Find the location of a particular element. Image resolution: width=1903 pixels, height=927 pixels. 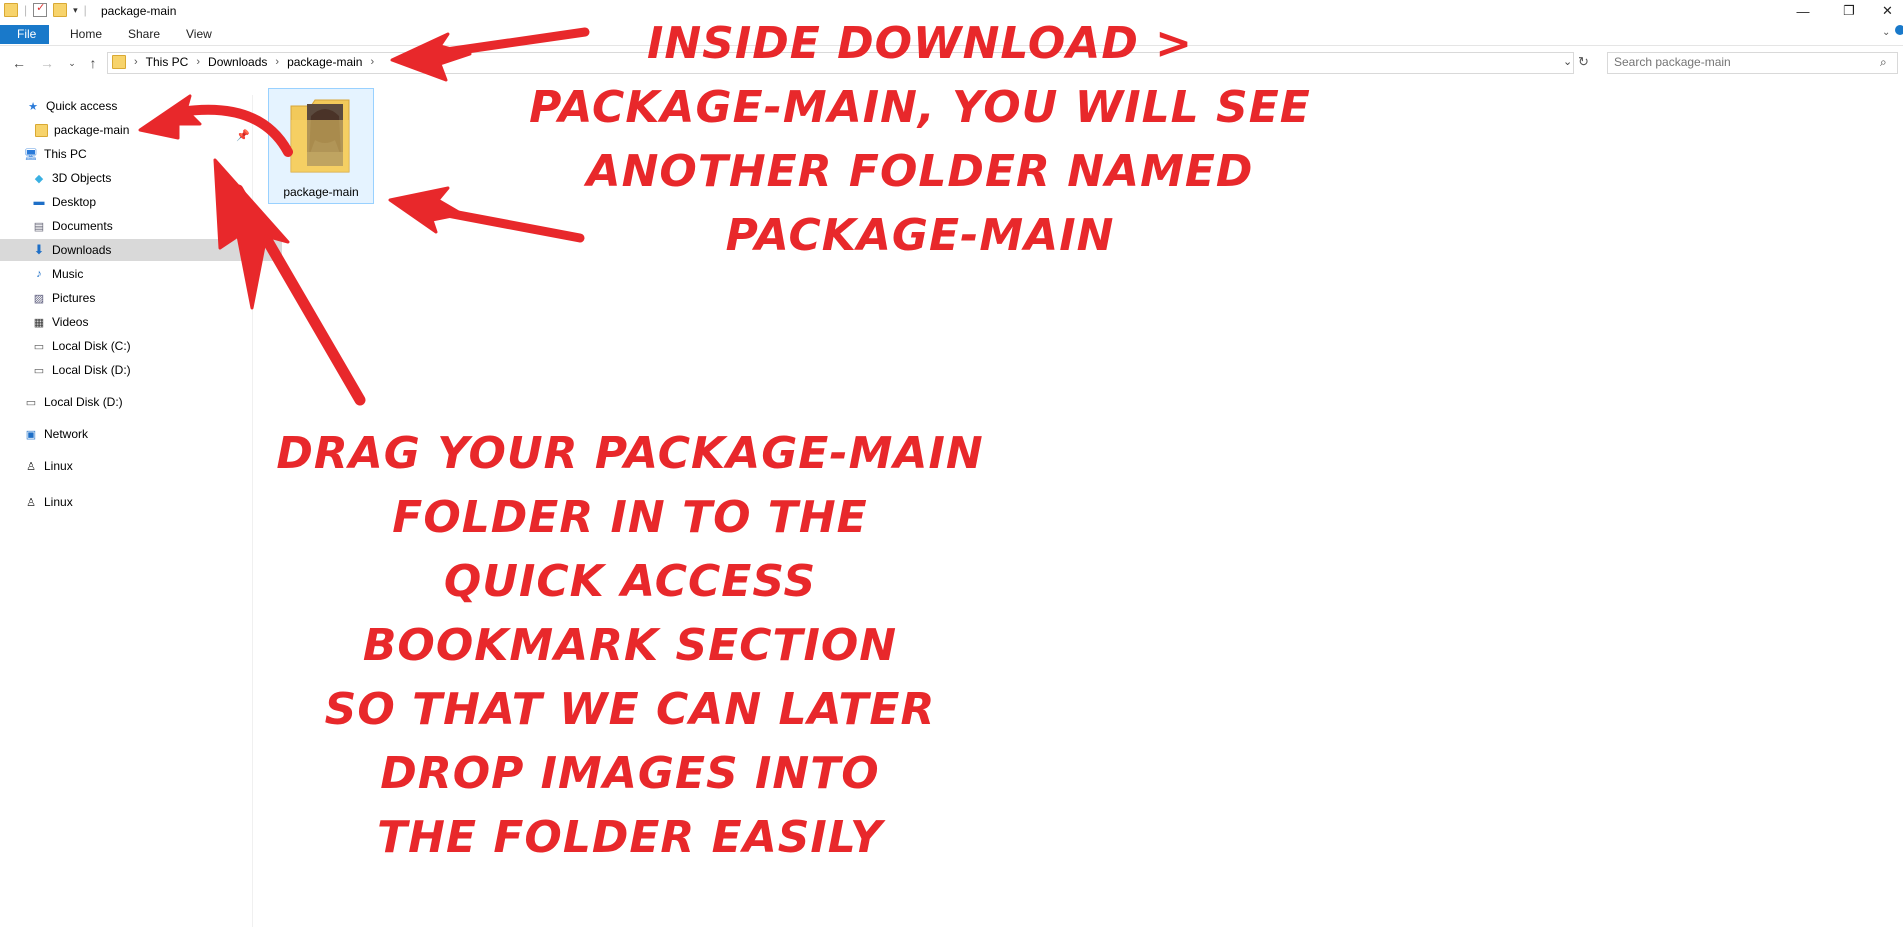

recent-locations-chevron-icon: ⌄ is located at coordinates (72, 63).